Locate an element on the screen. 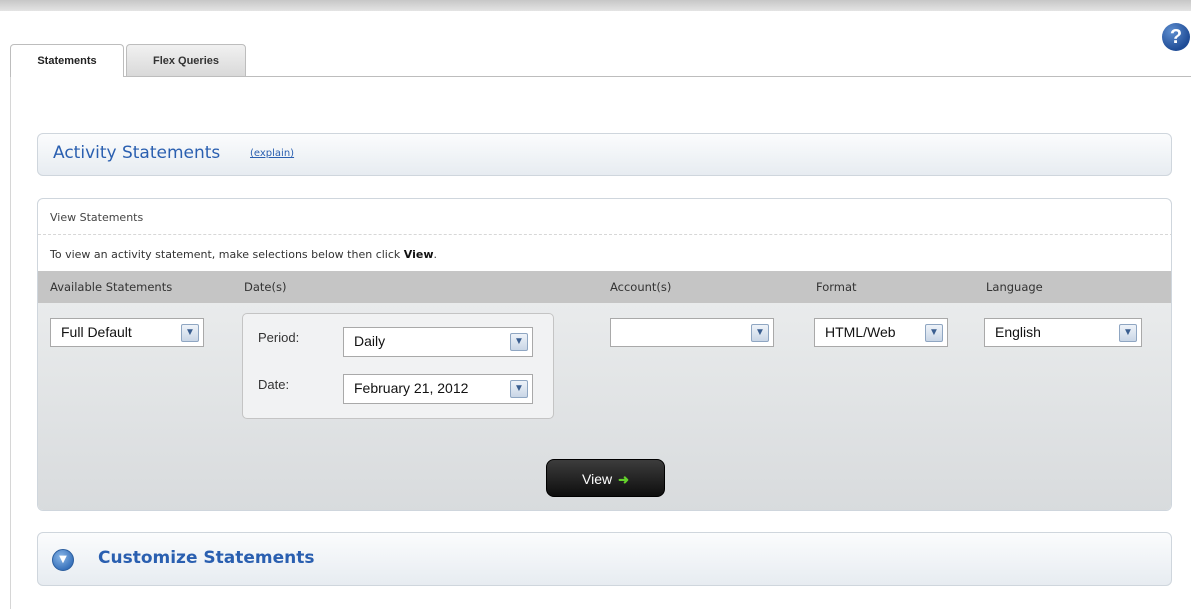 The image size is (1191, 609). column-available-statements: Available Statements is located at coordinates (111, 287).